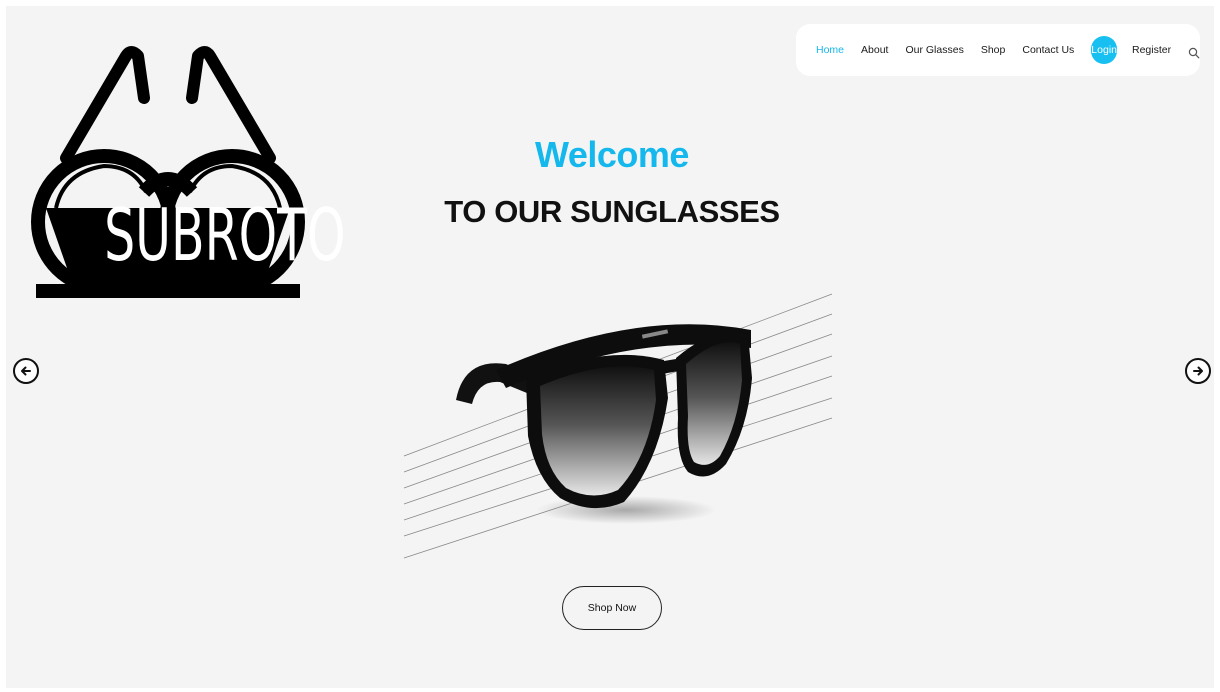  I want to click on nav-home: Home, so click(830, 50).